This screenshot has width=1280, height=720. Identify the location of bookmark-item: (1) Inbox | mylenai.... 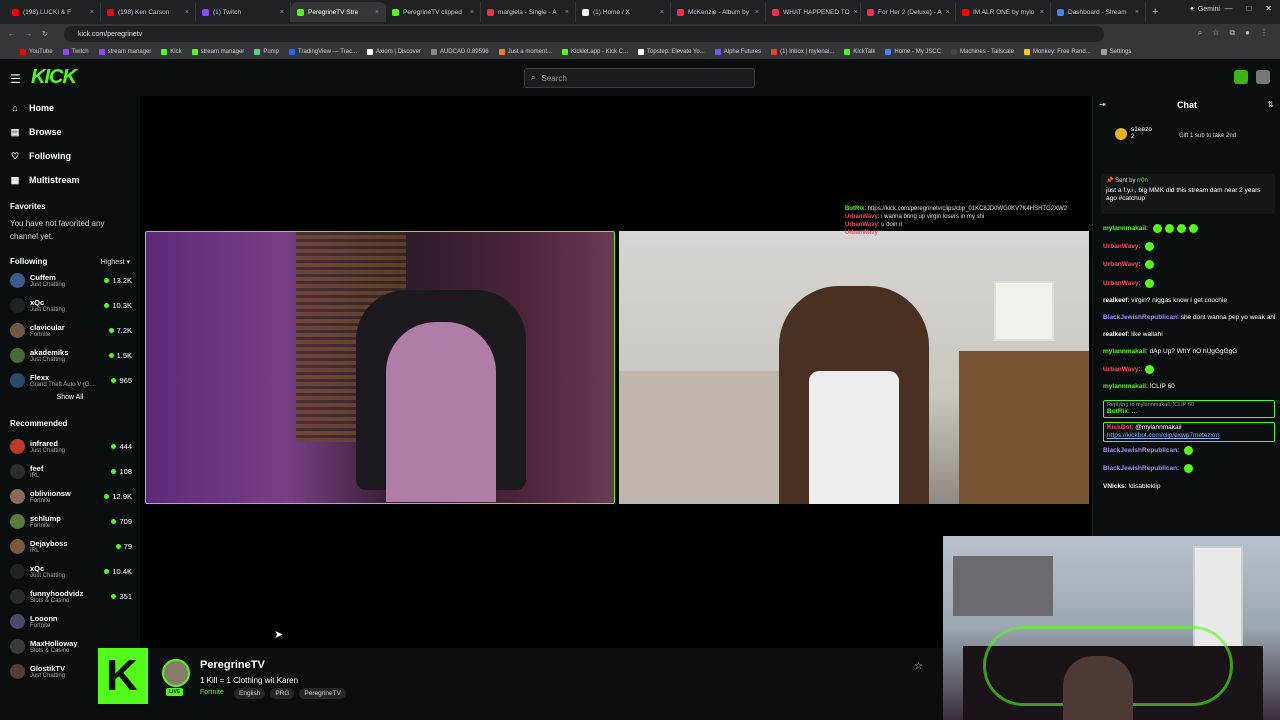
(802, 51).